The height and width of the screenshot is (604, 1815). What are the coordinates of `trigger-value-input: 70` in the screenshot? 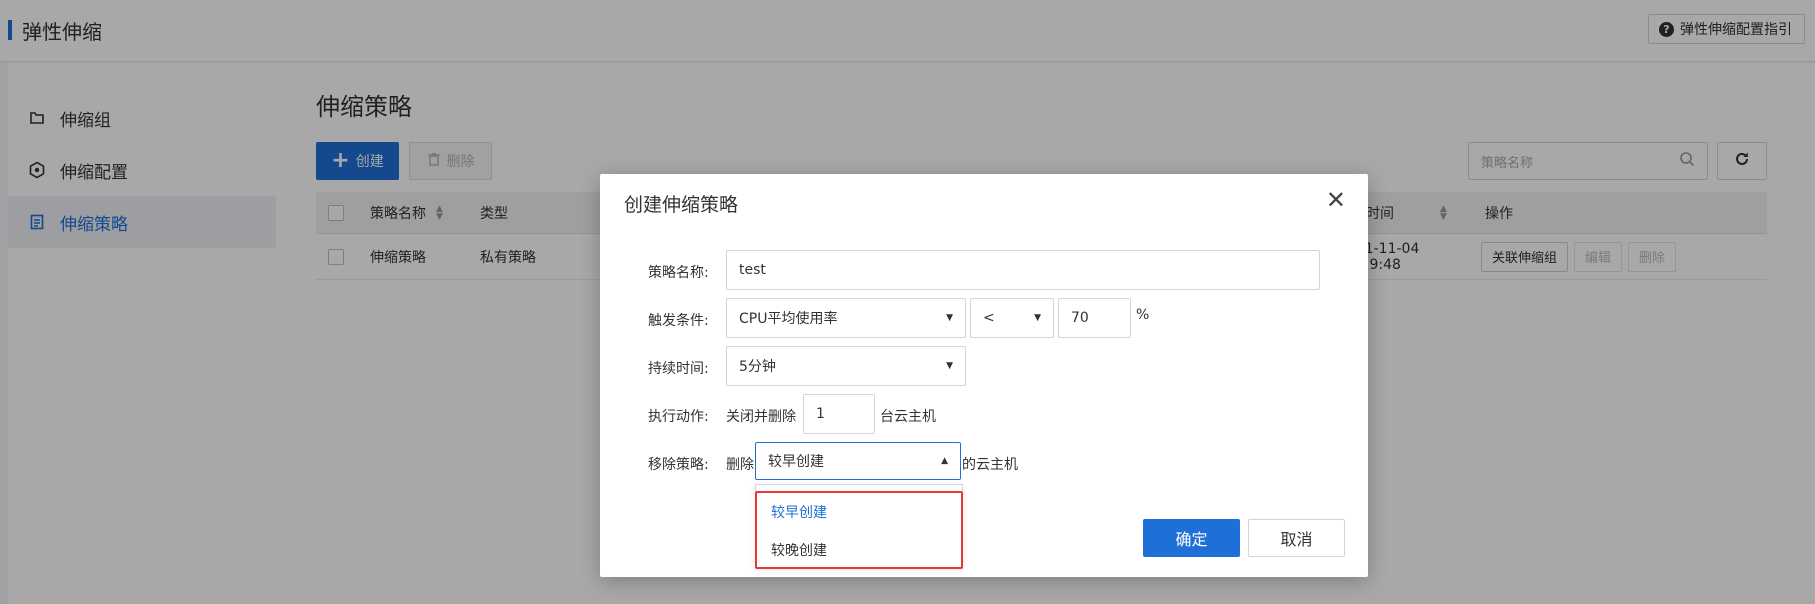 It's located at (1094, 318).